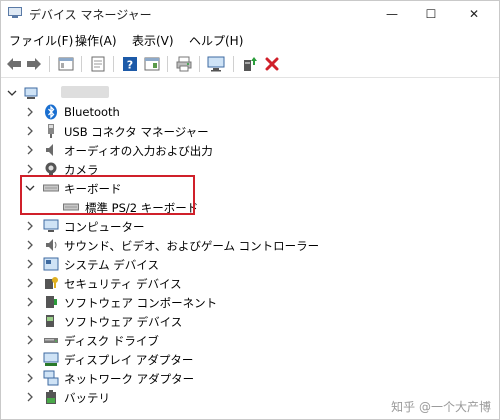 The height and width of the screenshot is (420, 500). I want to click on tree-item-label: バッテリ, so click(87, 398).